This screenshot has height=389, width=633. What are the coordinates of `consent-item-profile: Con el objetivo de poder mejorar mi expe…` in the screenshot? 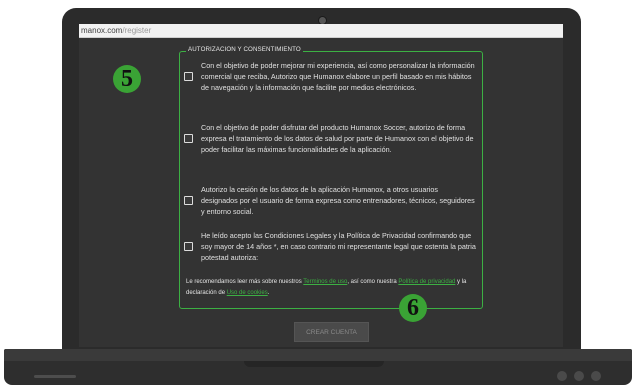 It's located at (330, 77).